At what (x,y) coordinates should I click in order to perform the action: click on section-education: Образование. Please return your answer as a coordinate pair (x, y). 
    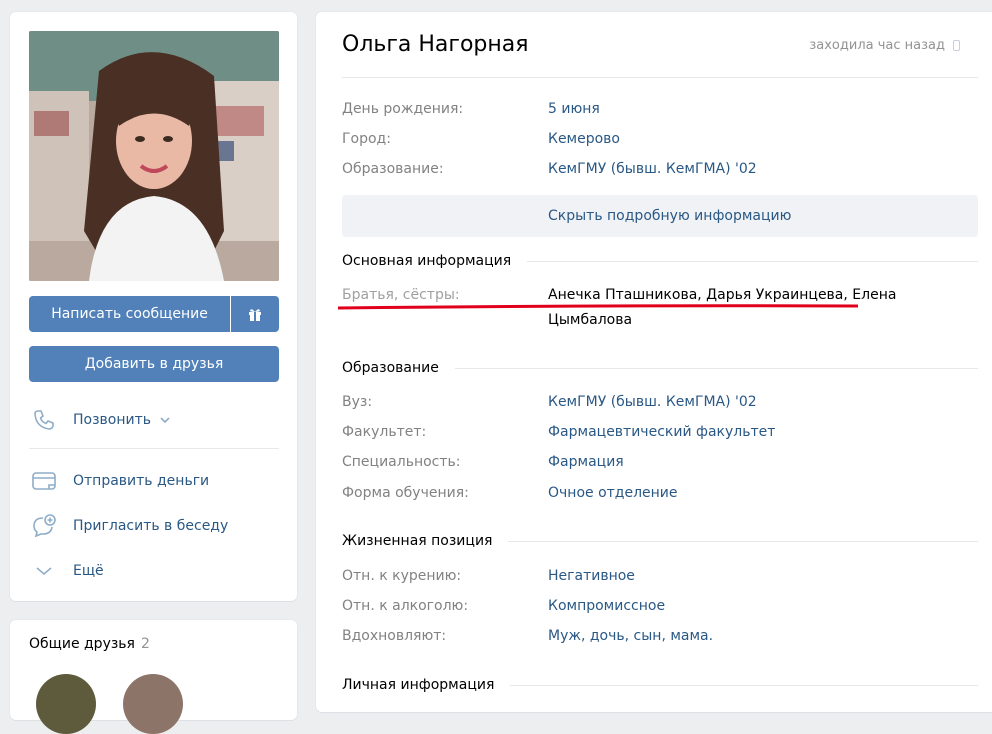
    Looking at the image, I should click on (660, 368).